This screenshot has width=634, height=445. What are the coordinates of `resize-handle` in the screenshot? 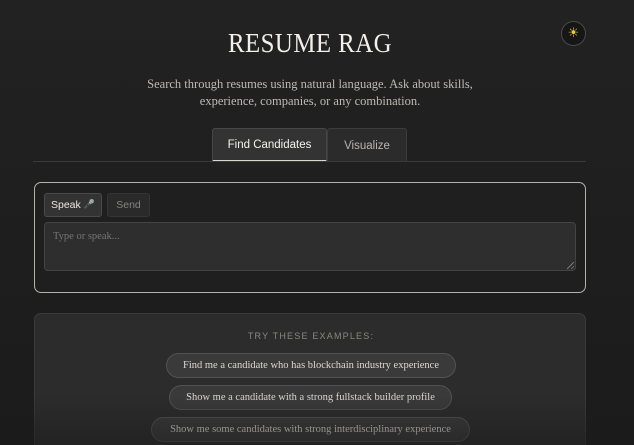 It's located at (570, 265).